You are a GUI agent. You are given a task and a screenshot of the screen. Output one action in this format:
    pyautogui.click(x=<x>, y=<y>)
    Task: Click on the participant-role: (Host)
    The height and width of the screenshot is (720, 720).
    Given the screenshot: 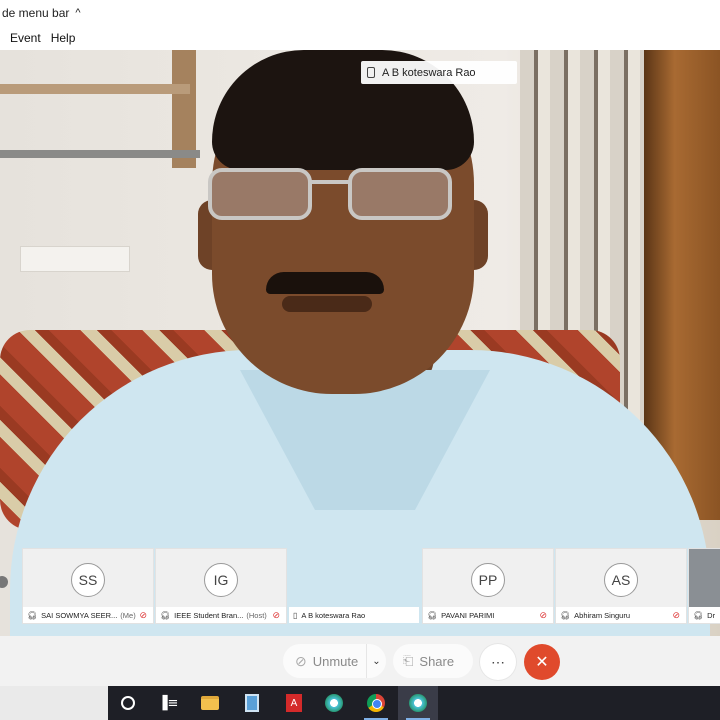 What is the action you would take?
    pyautogui.click(x=256, y=615)
    